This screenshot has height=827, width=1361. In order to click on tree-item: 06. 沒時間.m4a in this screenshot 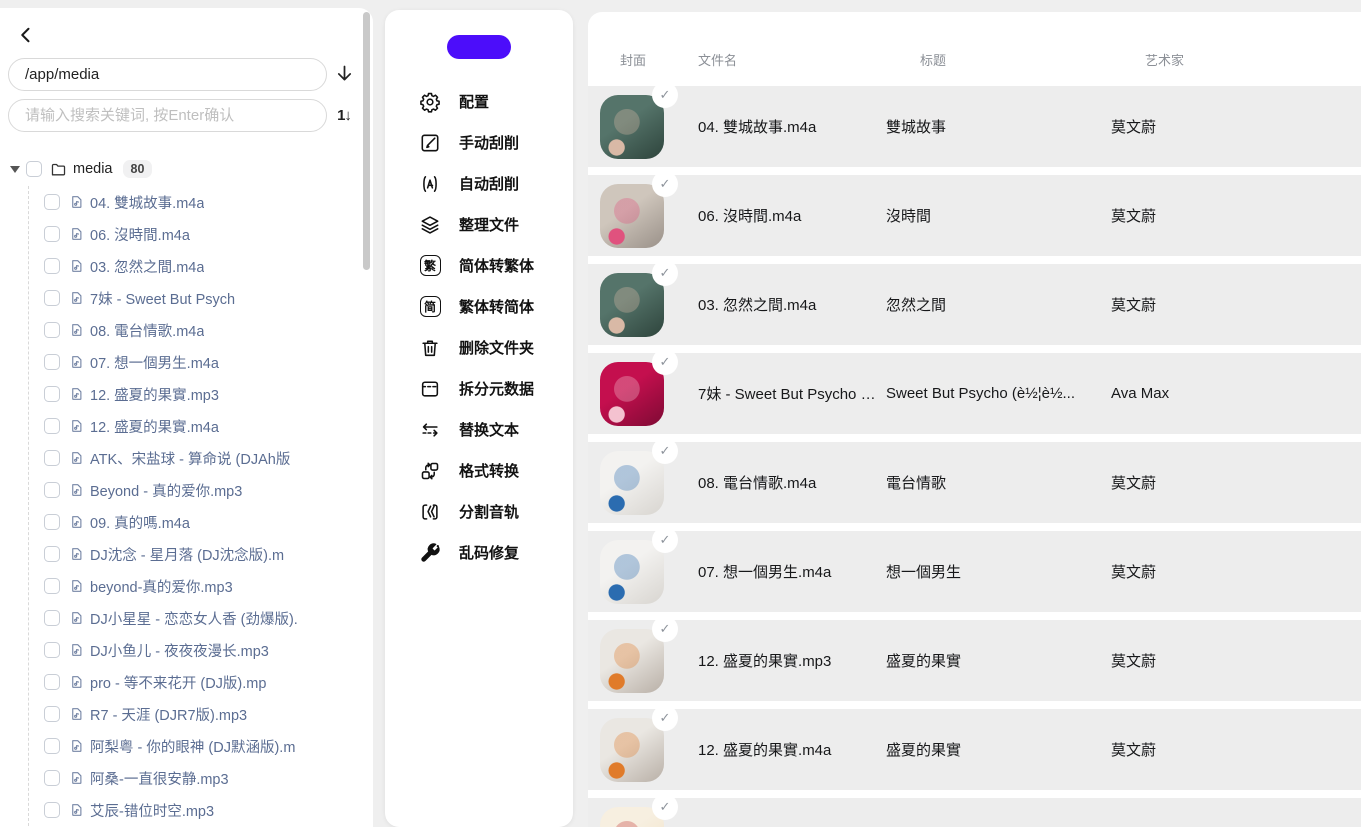, I will do `click(208, 234)`.